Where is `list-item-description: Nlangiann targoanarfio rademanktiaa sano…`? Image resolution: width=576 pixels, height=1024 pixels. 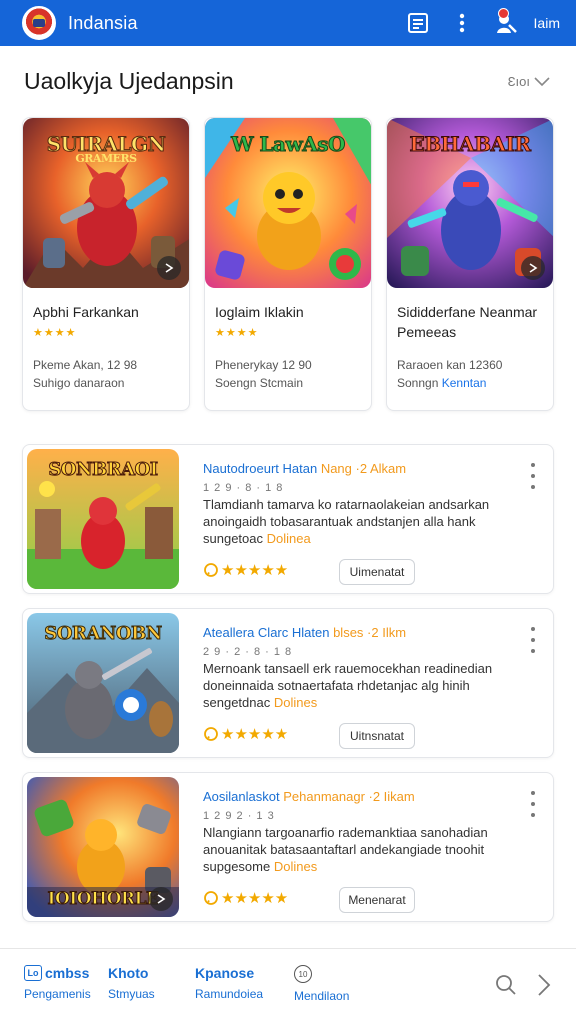 list-item-description: Nlangiann targoanarfio rademanktiaa sano… is located at coordinates (363, 849).